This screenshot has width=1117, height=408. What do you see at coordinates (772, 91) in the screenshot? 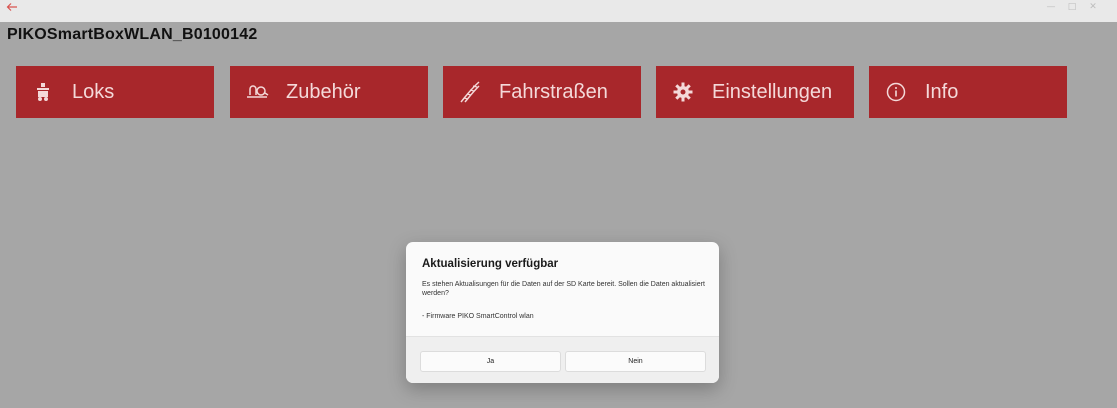
I see `nav-label: Einstellungen` at bounding box center [772, 91].